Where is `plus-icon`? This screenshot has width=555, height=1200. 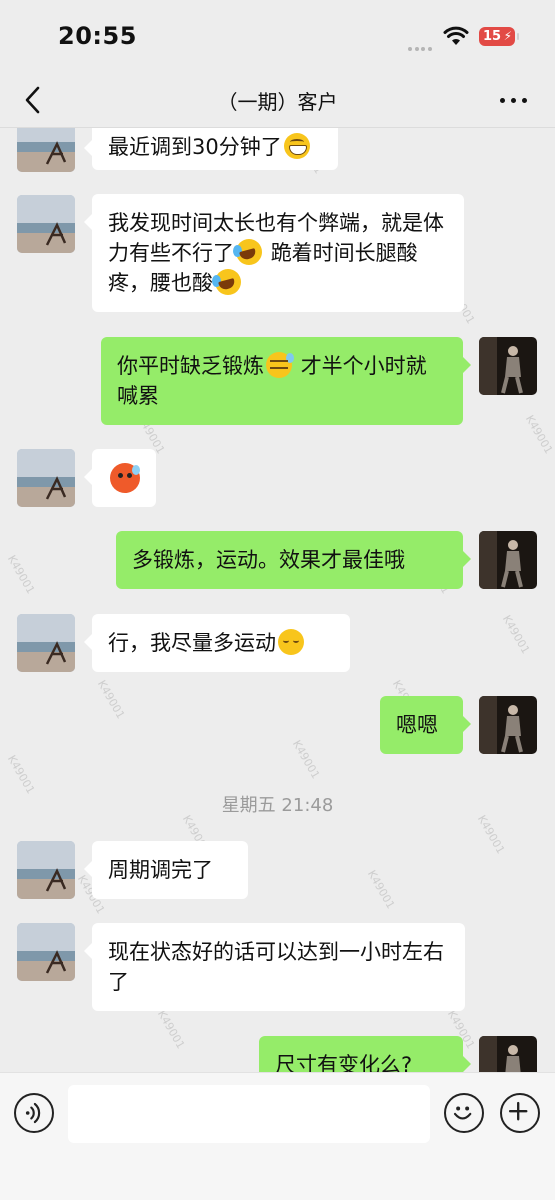
plus-icon is located at coordinates (518, 1111).